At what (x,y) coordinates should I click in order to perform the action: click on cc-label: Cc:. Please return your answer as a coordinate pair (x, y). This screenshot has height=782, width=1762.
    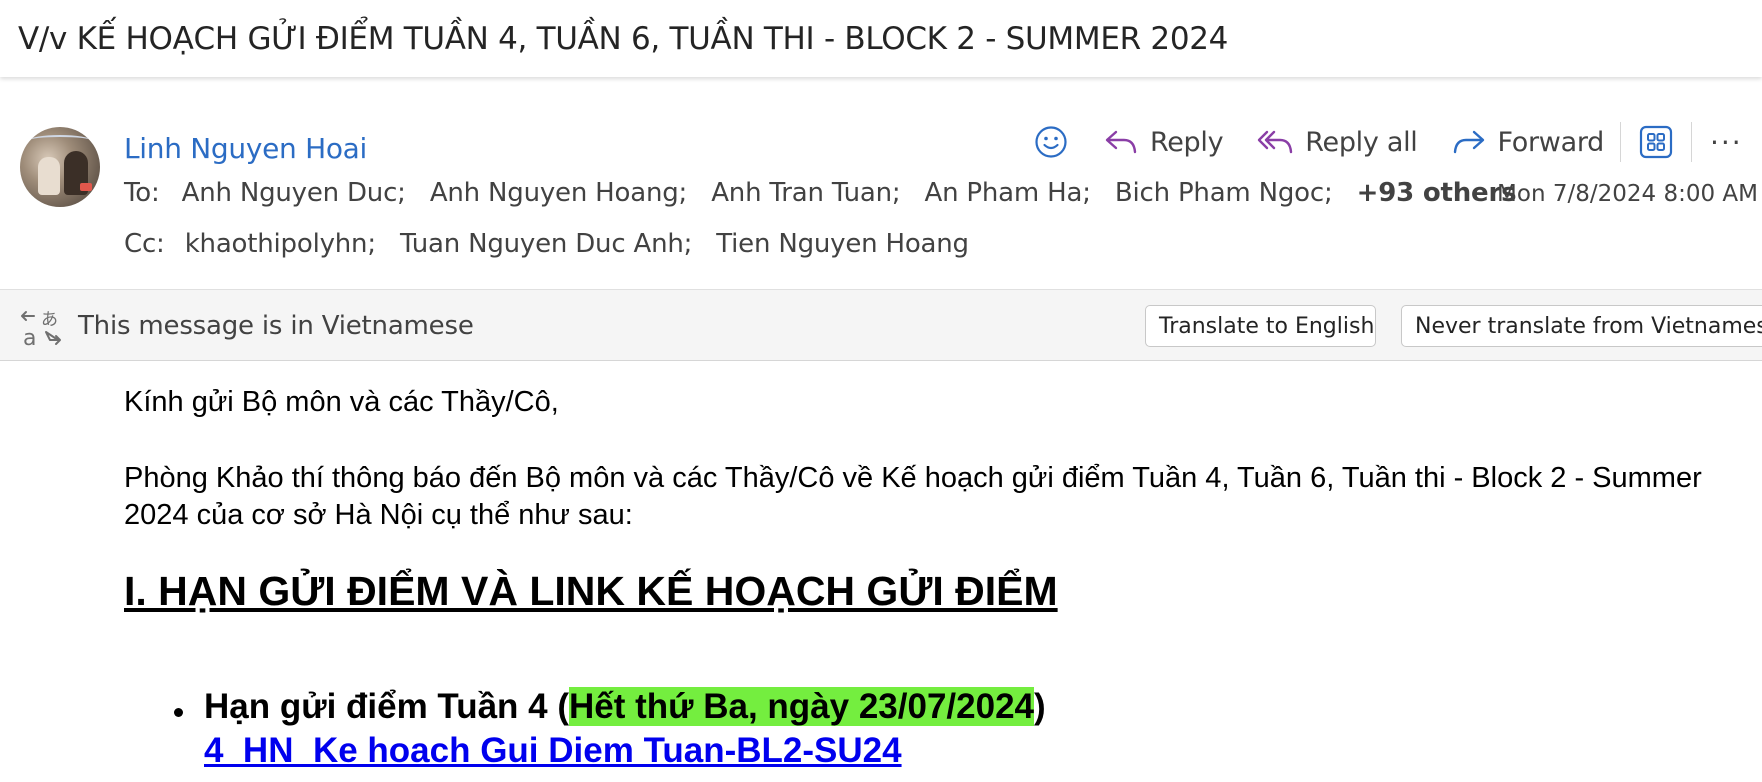
    Looking at the image, I should click on (144, 244).